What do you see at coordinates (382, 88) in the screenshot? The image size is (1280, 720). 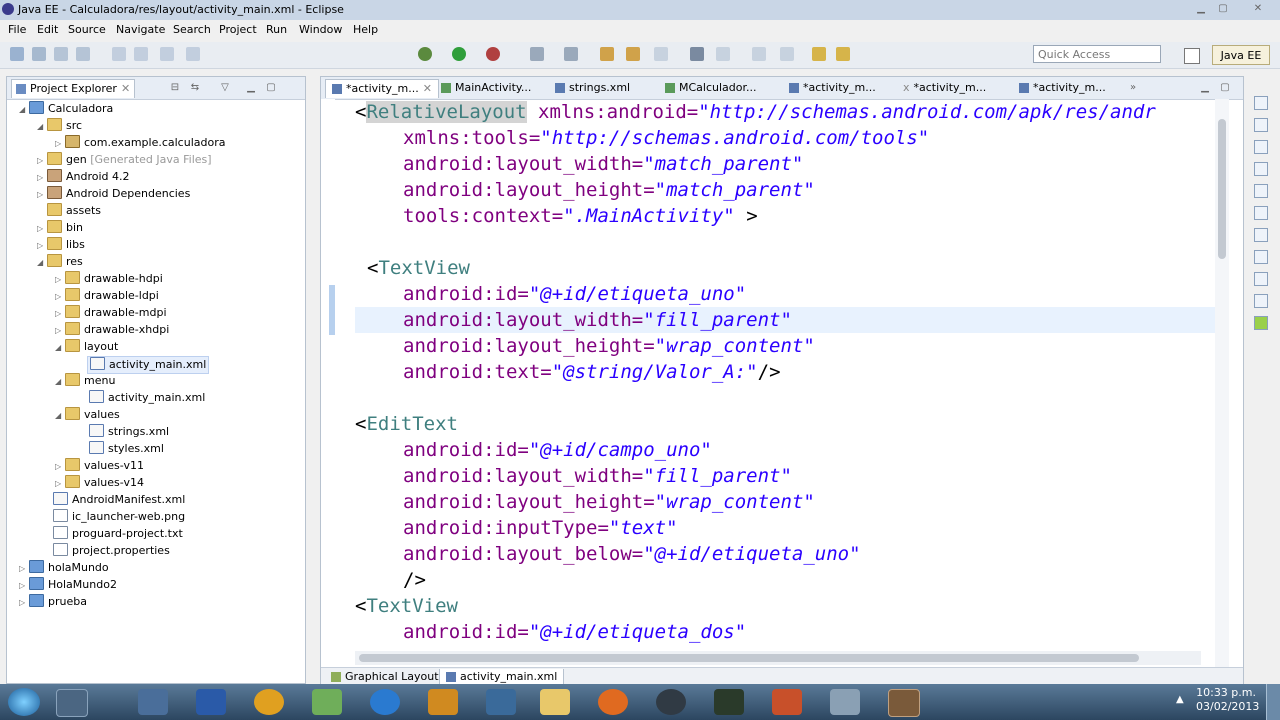 I see `editor-tab-activity-main: *activity_m... ✕` at bounding box center [382, 88].